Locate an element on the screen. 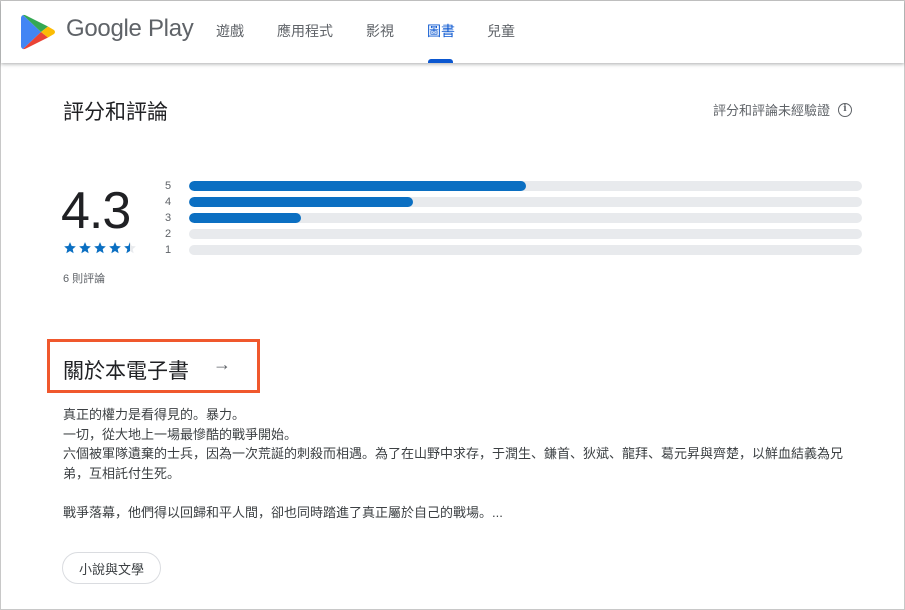  rating-bar-row: 5 is located at coordinates (515, 186).